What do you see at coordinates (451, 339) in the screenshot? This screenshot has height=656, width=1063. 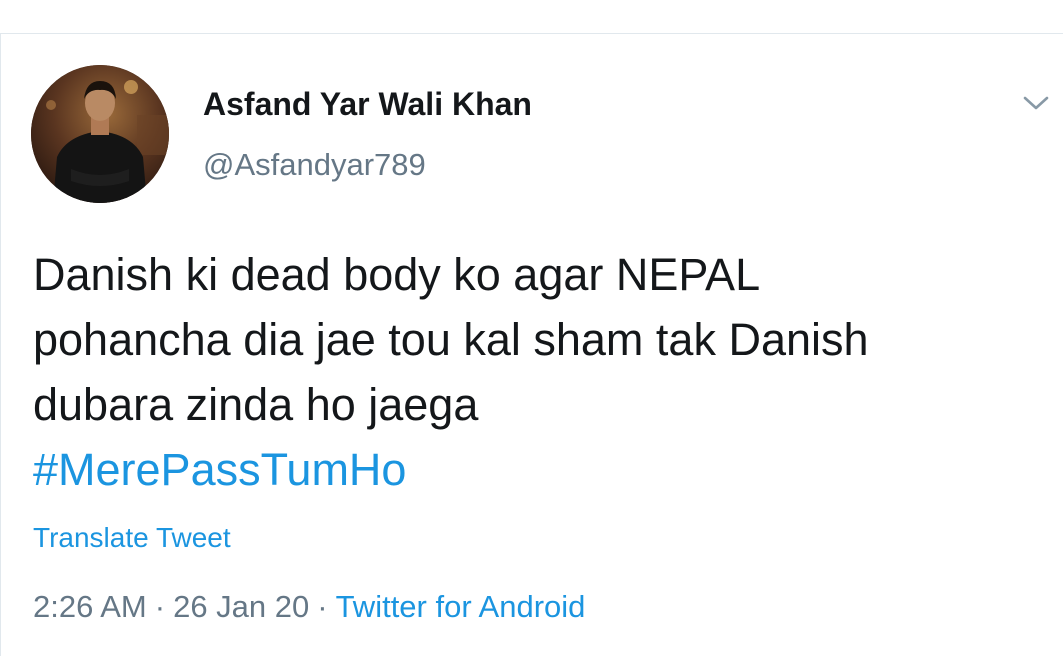 I see `tweet-text-line: pohancha dia jae tou kal sham tak Danish` at bounding box center [451, 339].